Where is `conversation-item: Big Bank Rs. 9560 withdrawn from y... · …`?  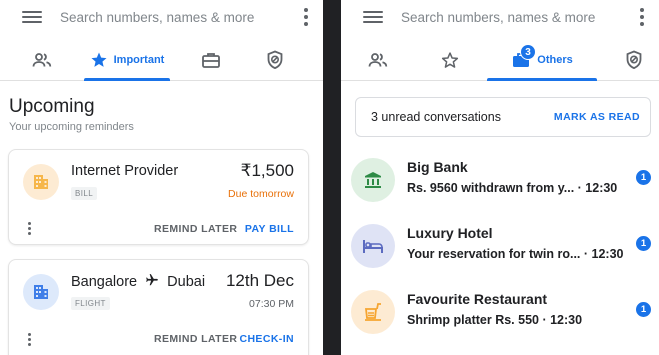
conversation-item: Big Bank Rs. 9560 withdrawn from y... · … is located at coordinates (503, 180).